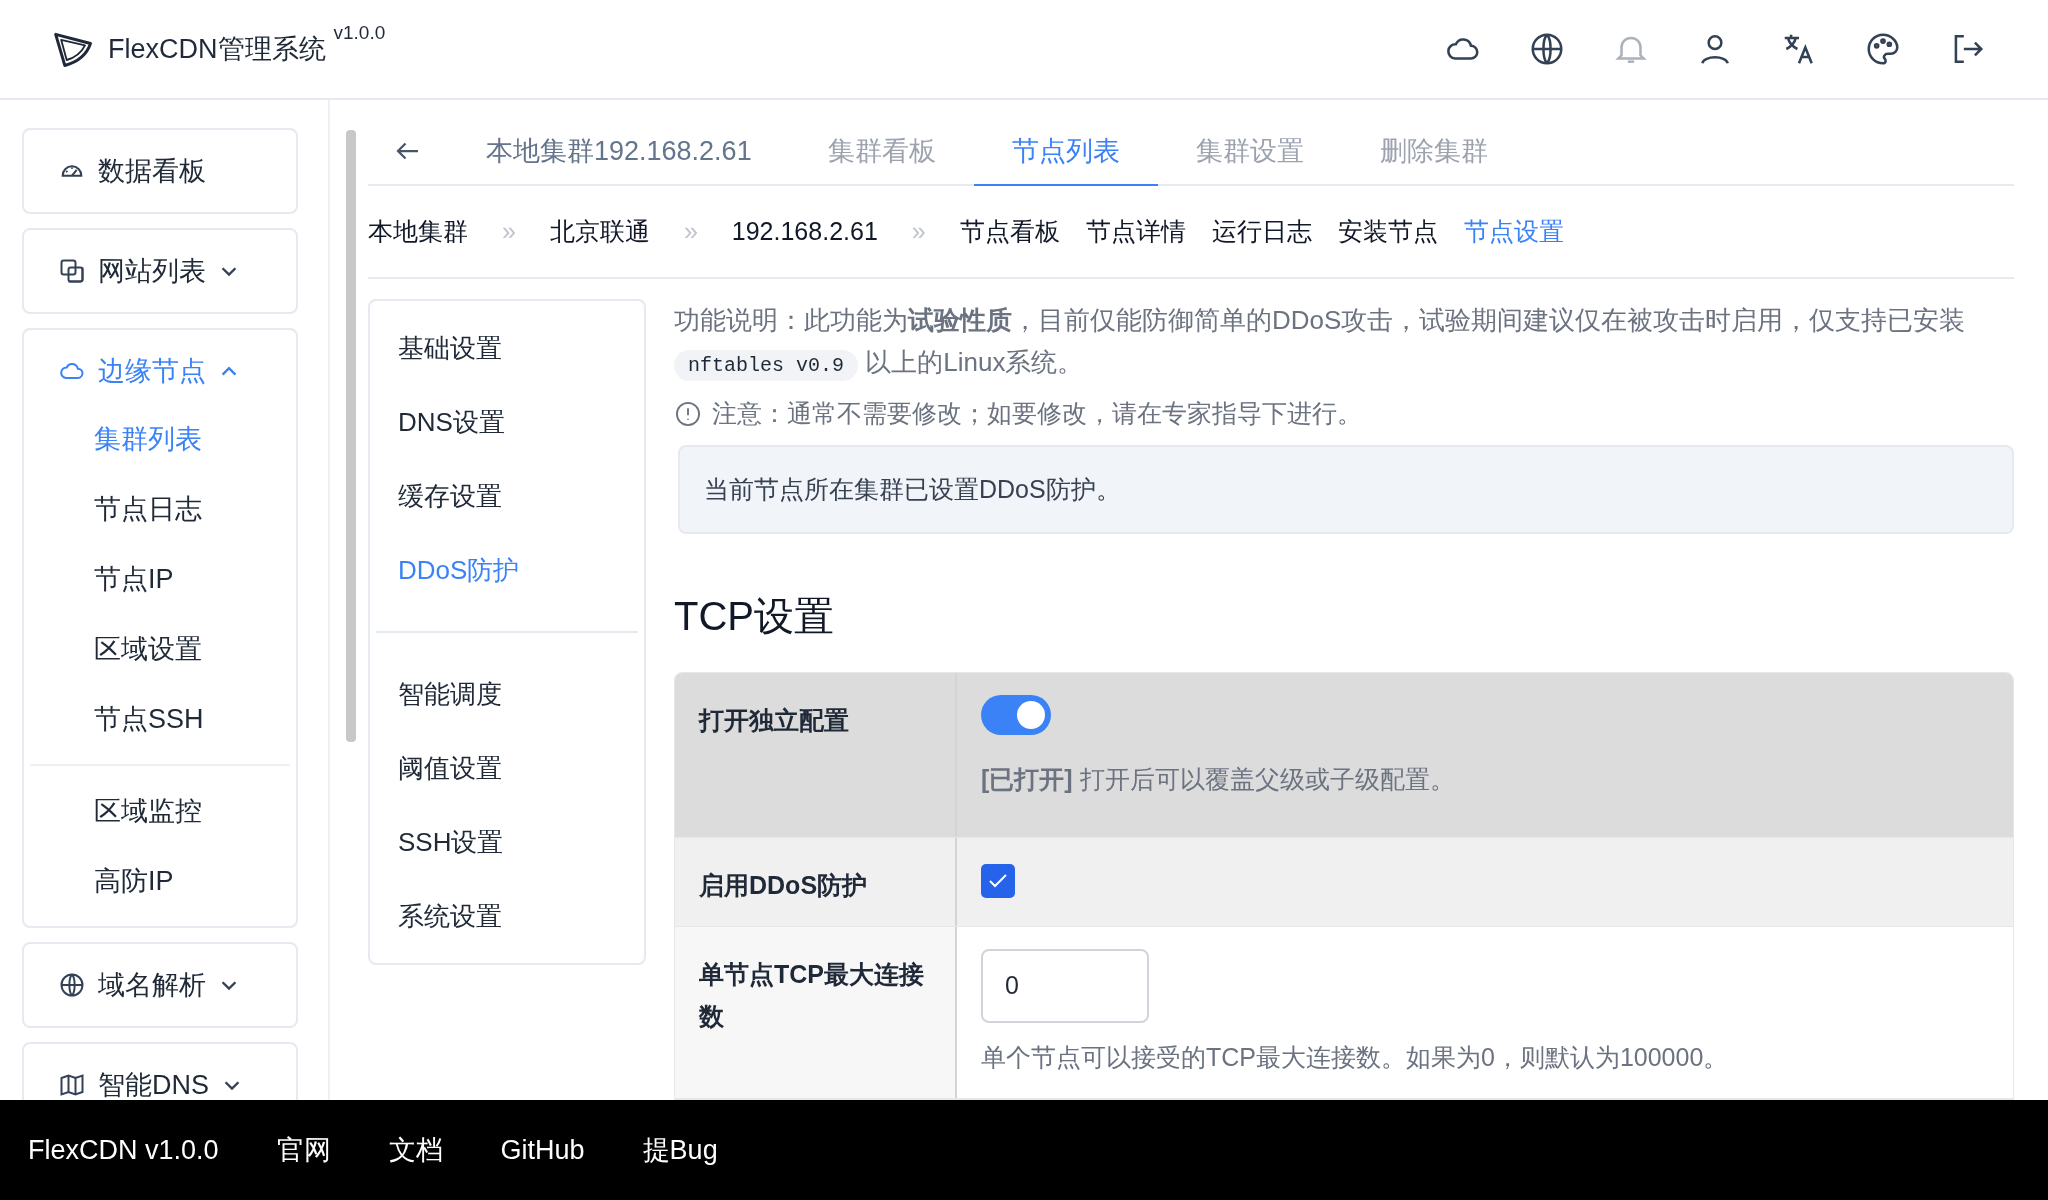 The height and width of the screenshot is (1200, 2048). Describe the element at coordinates (160, 509) in the screenshot. I see `sidebar-subitem: 节点日志` at that location.